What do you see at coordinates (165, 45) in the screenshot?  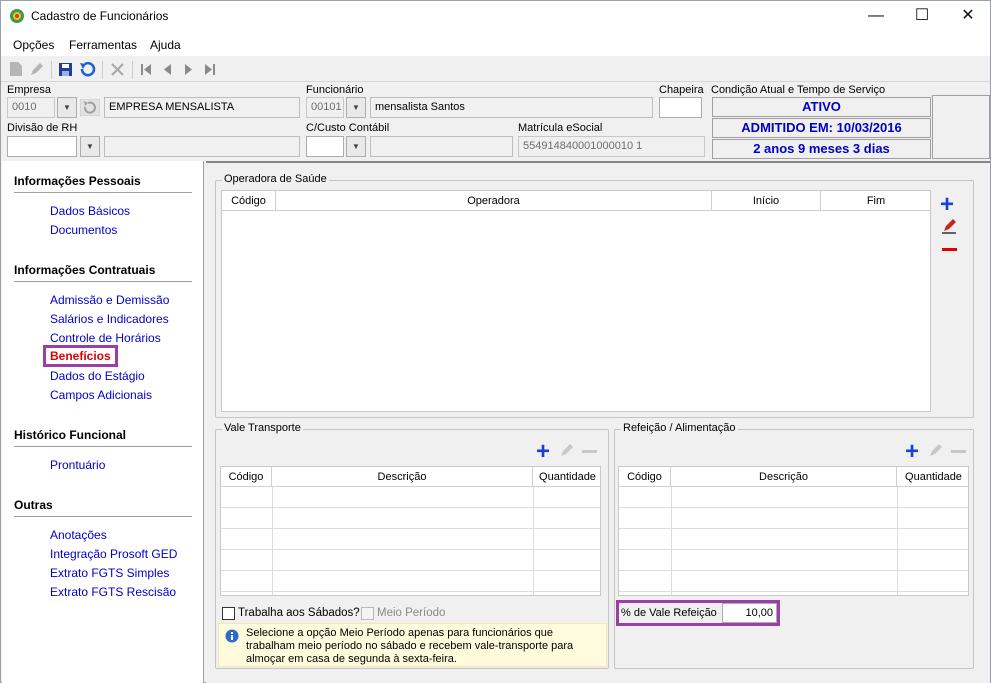 I see `menu-ajuda: Ajuda` at bounding box center [165, 45].